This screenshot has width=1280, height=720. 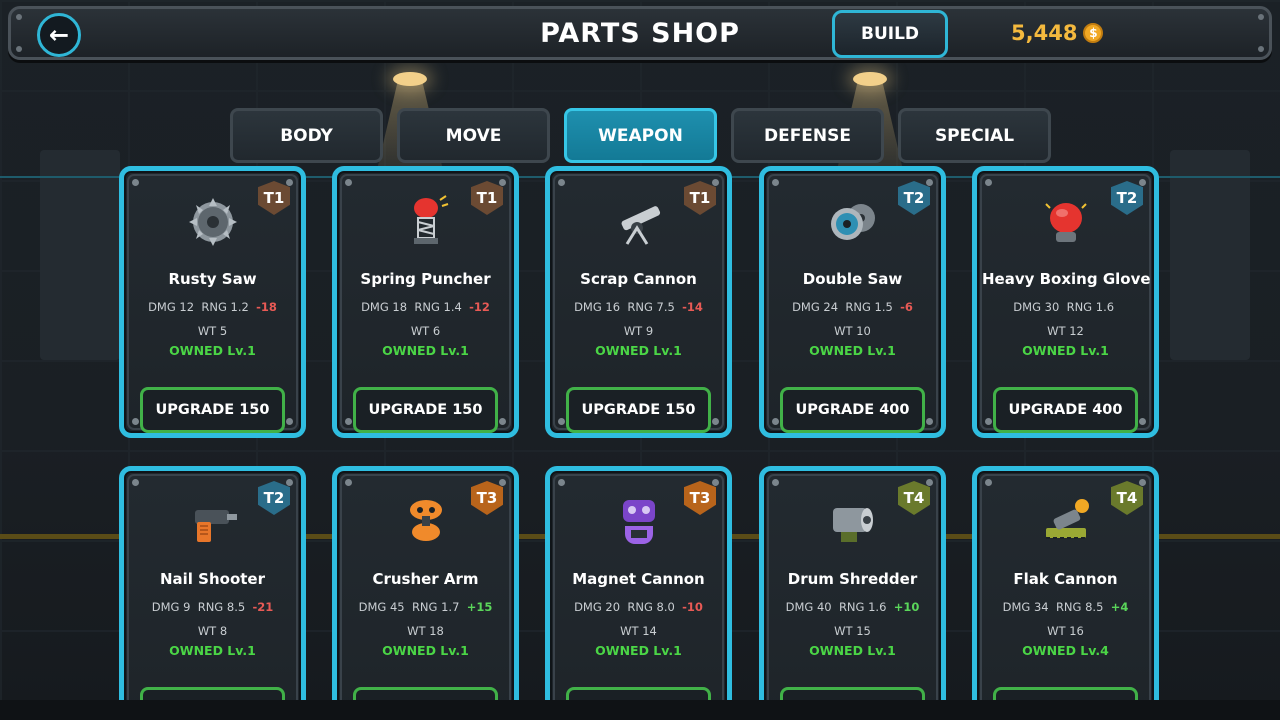 What do you see at coordinates (651, 607) in the screenshot?
I see `range-stat: RNG 8.0` at bounding box center [651, 607].